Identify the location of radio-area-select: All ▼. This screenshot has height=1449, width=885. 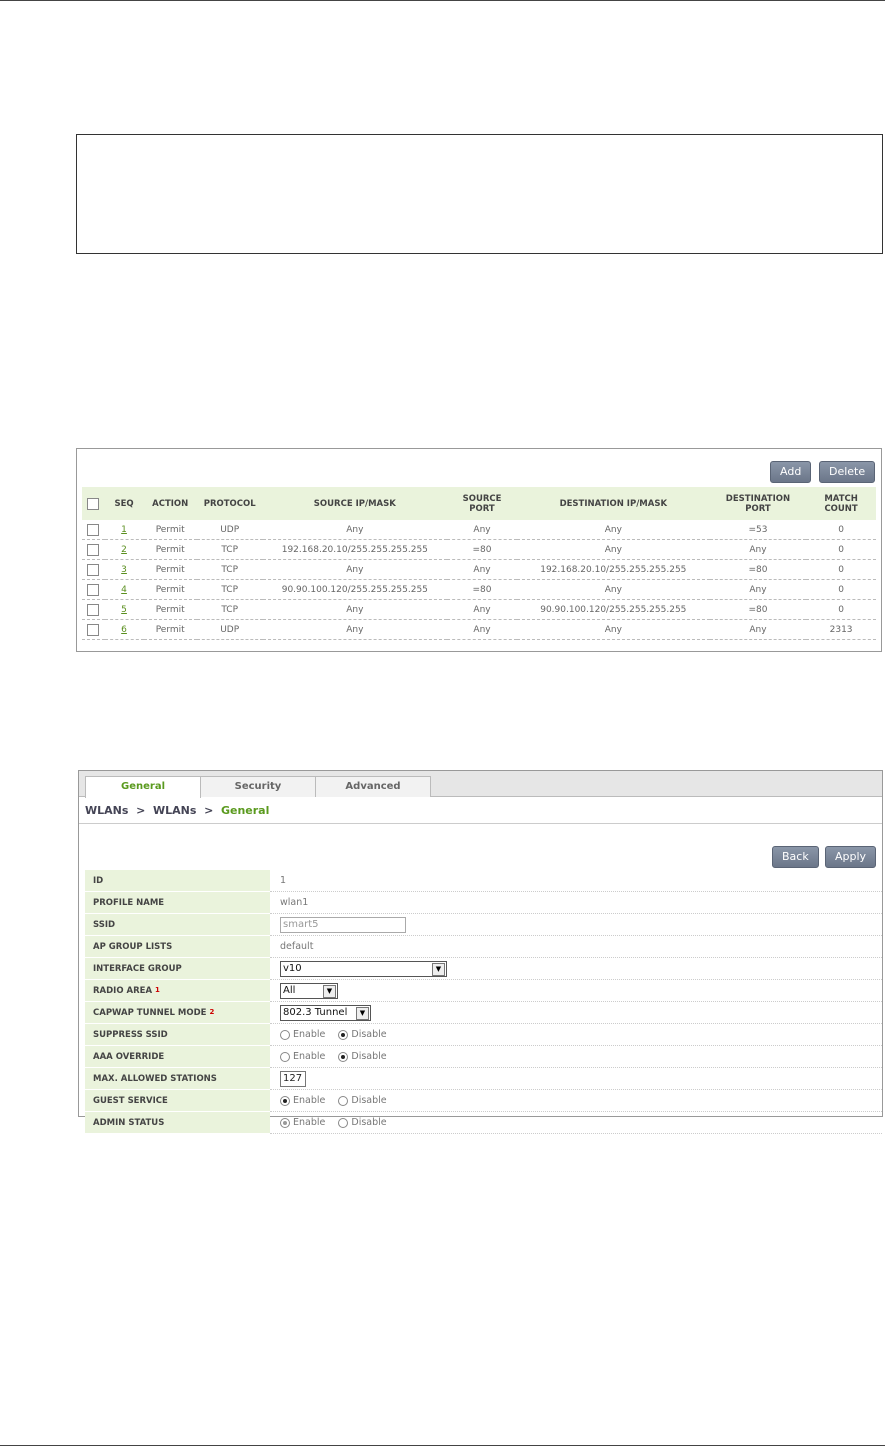
(309, 990).